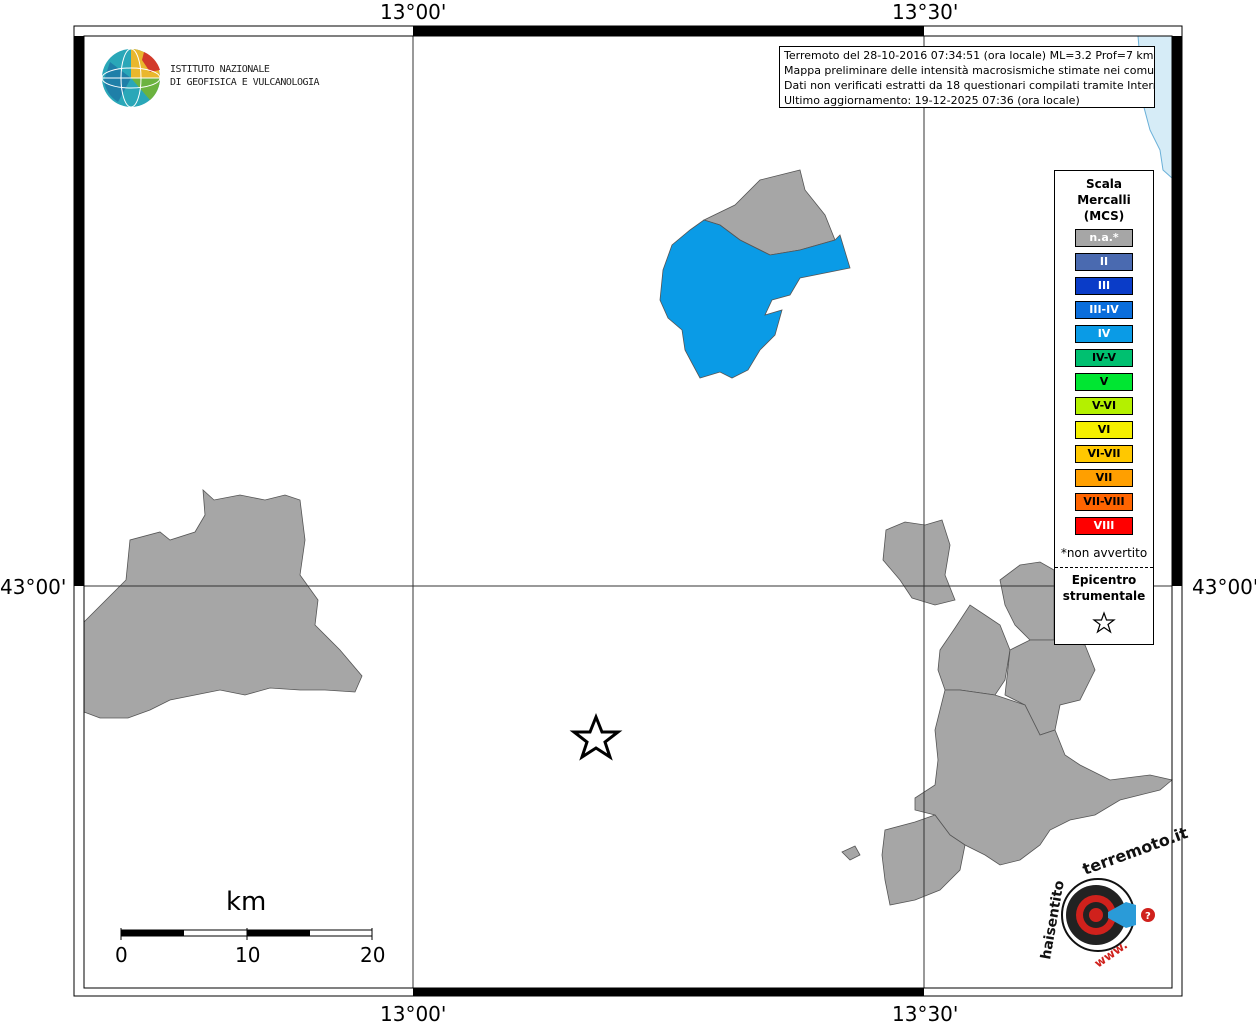 The height and width of the screenshot is (1026, 1256). Describe the element at coordinates (1104, 567) in the screenshot. I see `legend-separator` at that location.